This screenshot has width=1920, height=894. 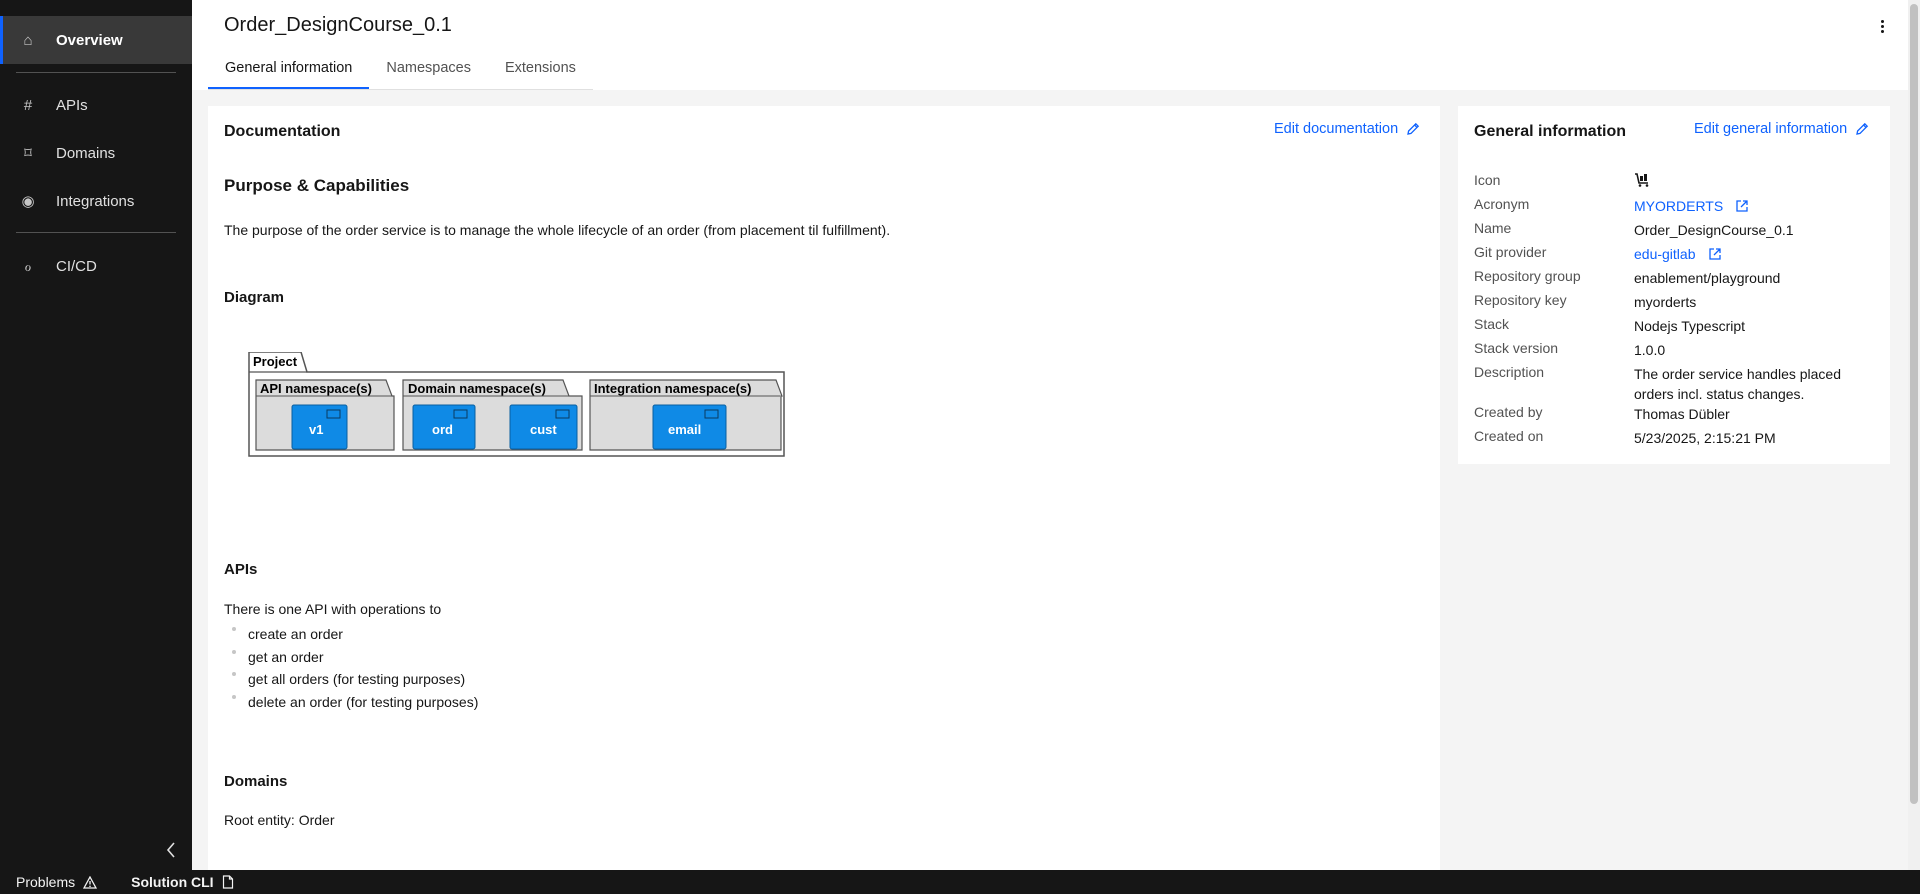 I want to click on sidebar-item-cicd: ℴ CI/CD, so click(x=96, y=266).